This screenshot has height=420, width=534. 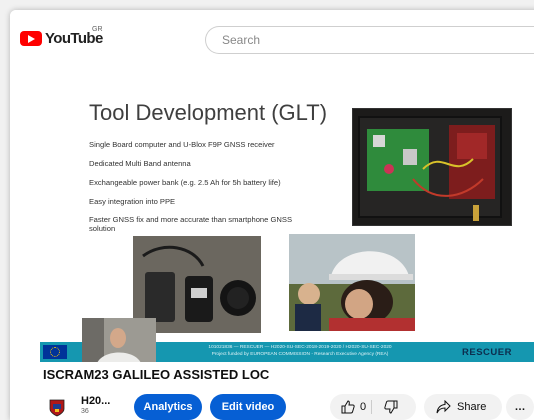 I want to click on device-board-photo, so click(x=432, y=167).